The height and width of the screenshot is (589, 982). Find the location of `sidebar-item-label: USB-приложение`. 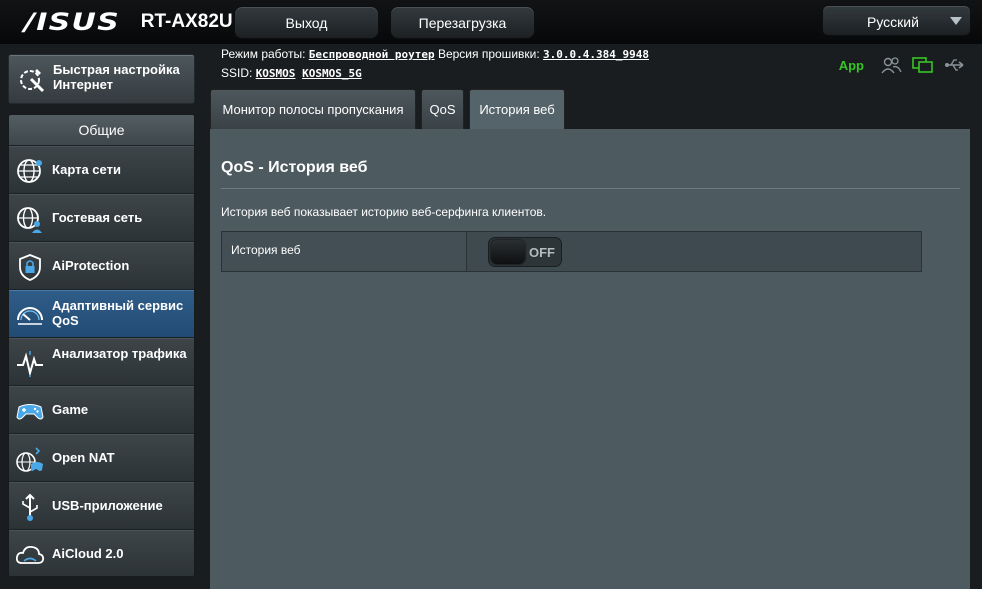

sidebar-item-label: USB-приложение is located at coordinates (107, 505).